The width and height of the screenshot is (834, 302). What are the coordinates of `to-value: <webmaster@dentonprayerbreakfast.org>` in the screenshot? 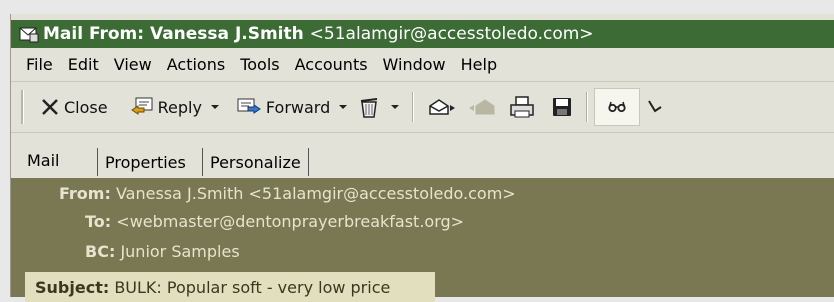 It's located at (290, 221).